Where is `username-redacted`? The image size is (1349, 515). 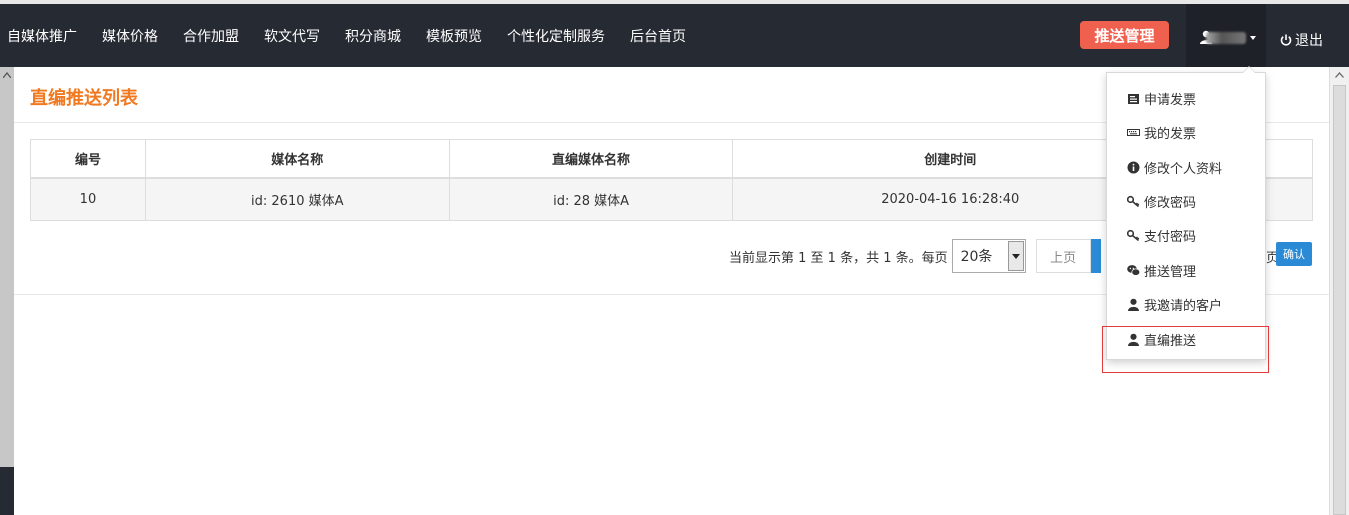 username-redacted is located at coordinates (1226, 38).